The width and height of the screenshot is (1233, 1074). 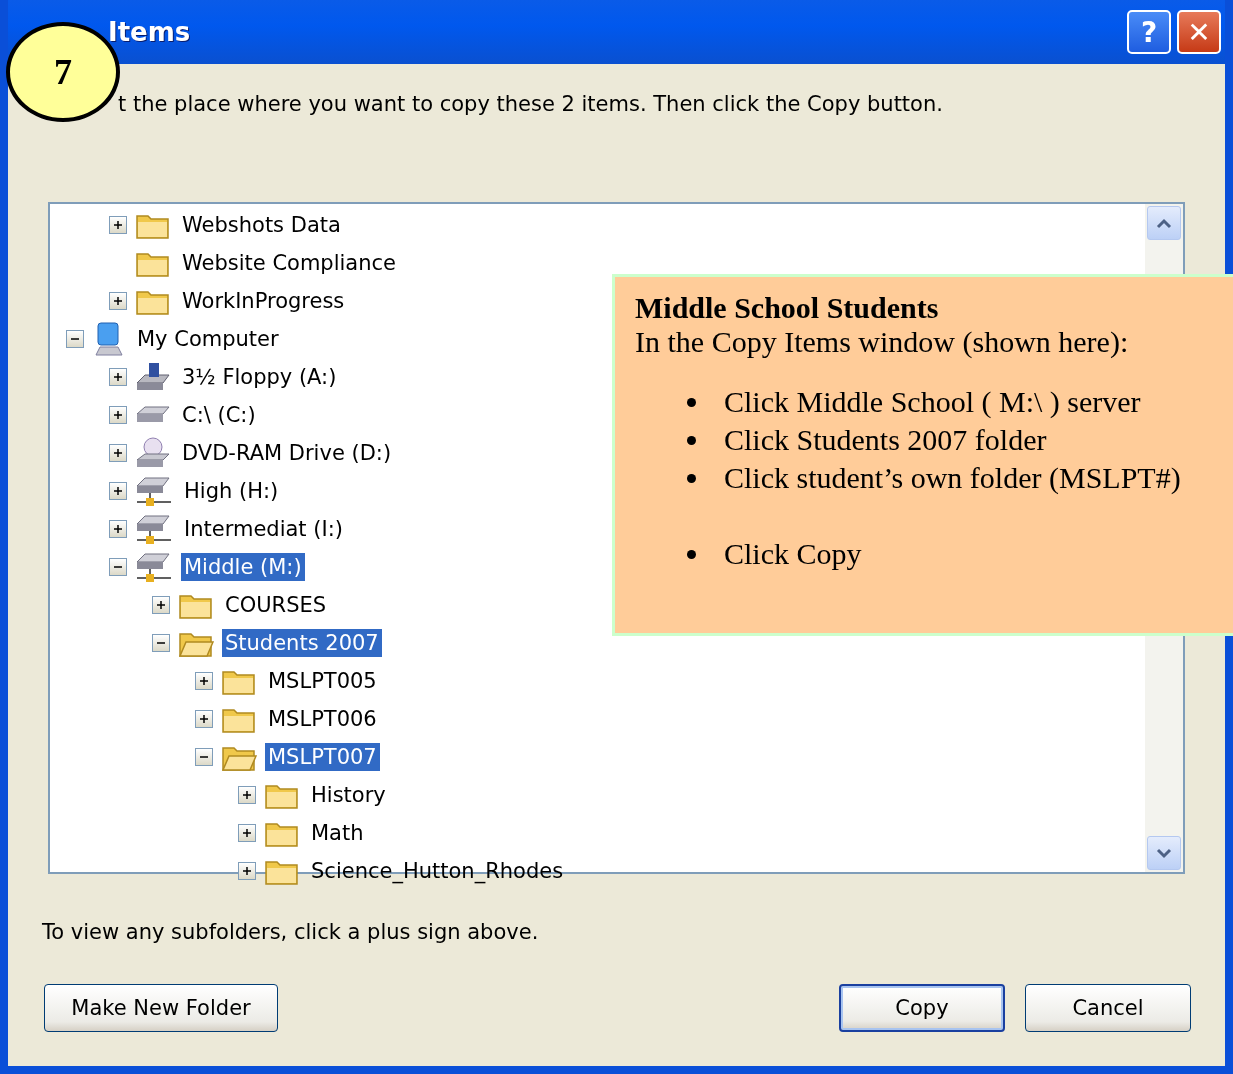 I want to click on tree-item: Math, so click(x=337, y=833).